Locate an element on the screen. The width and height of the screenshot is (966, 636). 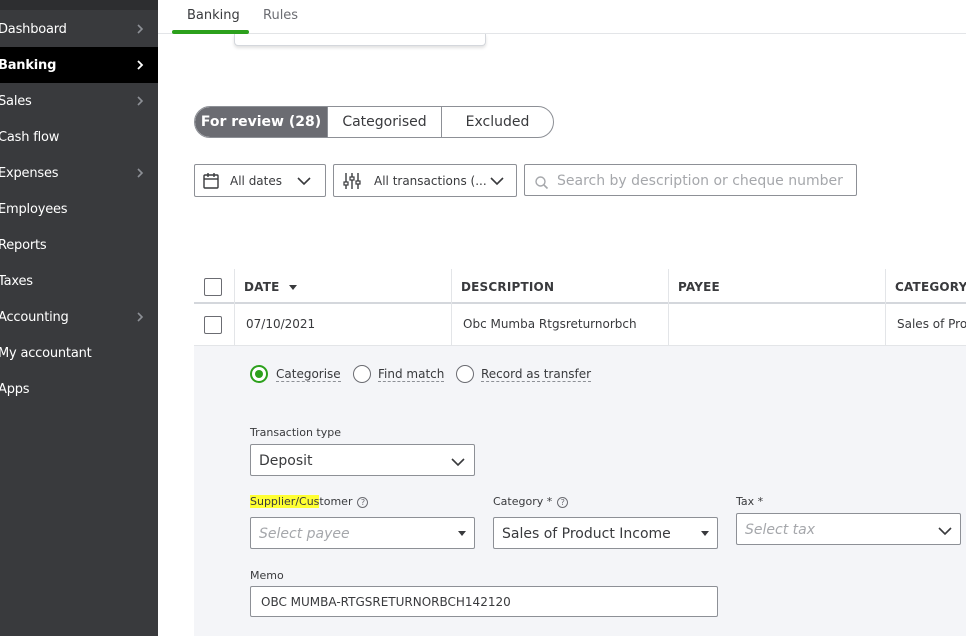
sidebar-item-apps: Apps is located at coordinates (79, 389).